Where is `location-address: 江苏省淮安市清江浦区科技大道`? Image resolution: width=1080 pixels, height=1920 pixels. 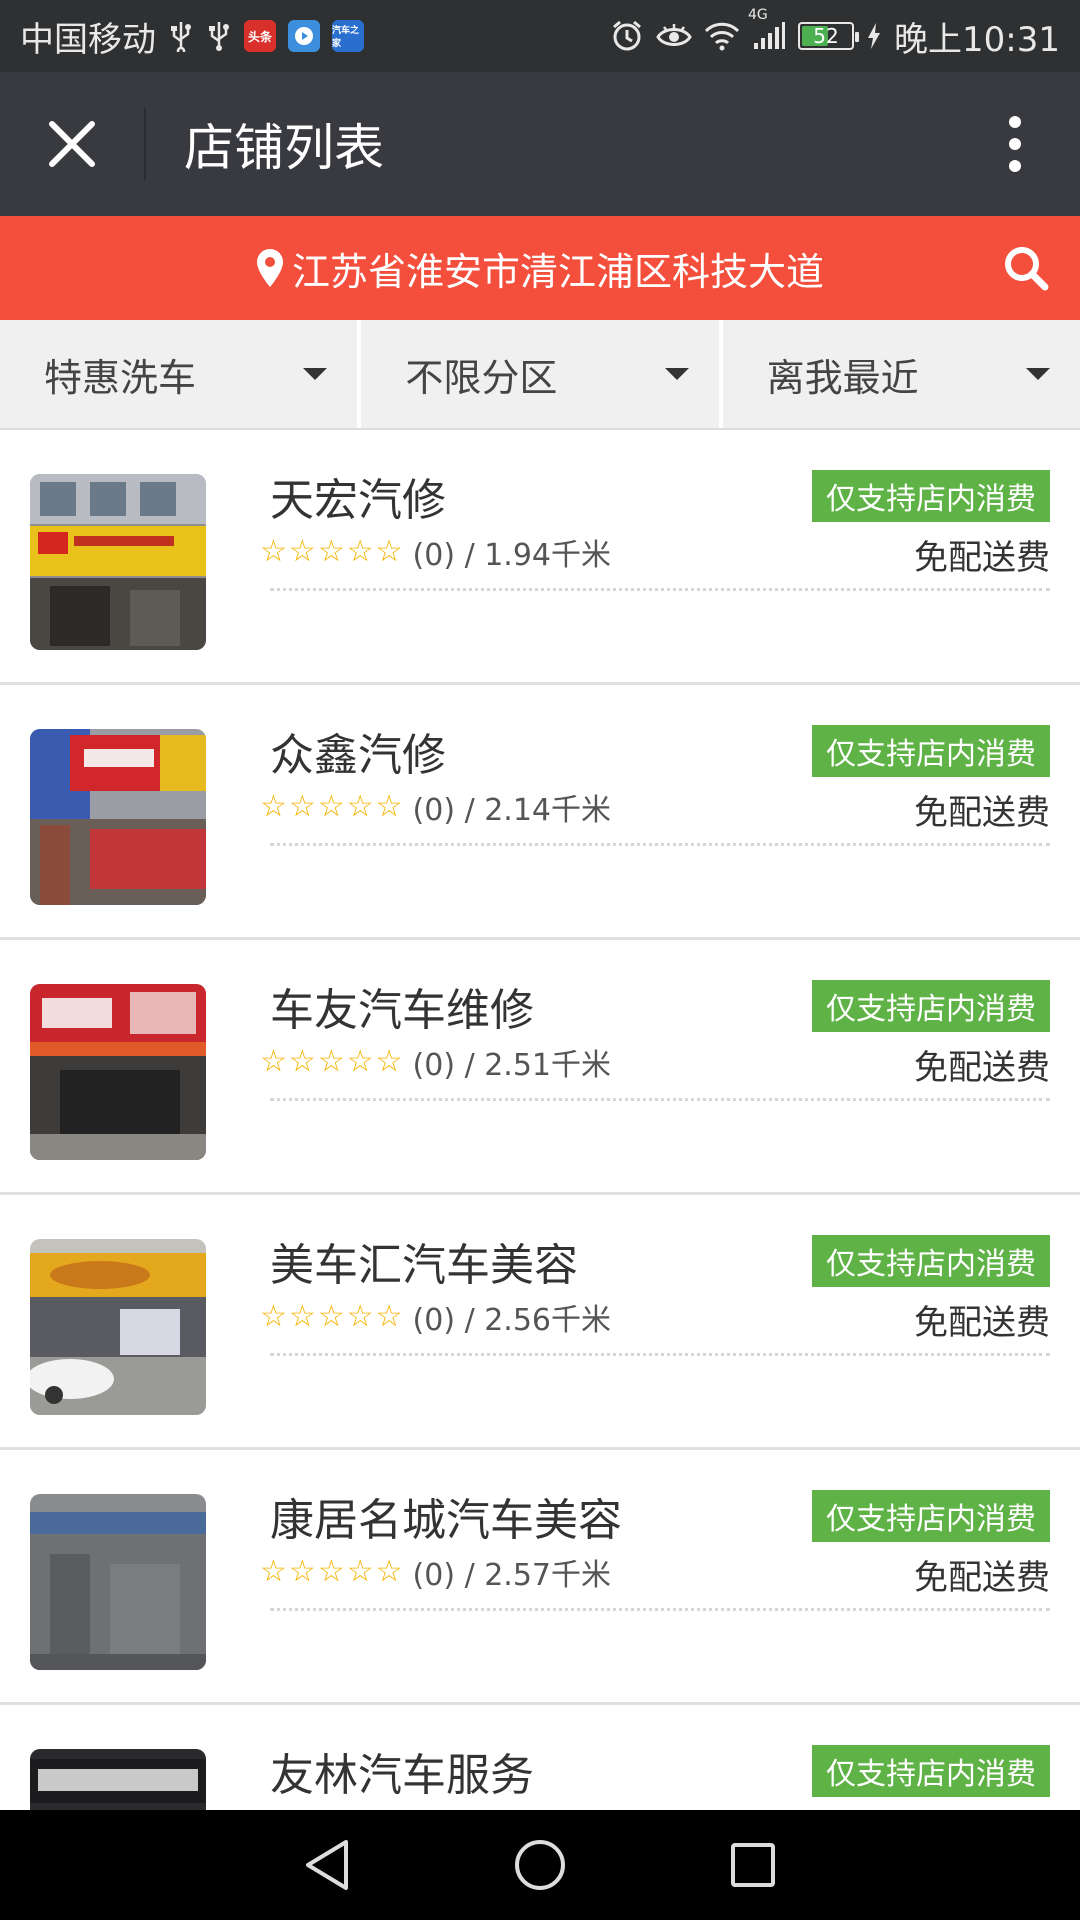 location-address: 江苏省淮安市清江浦区科技大道 is located at coordinates (557, 271).